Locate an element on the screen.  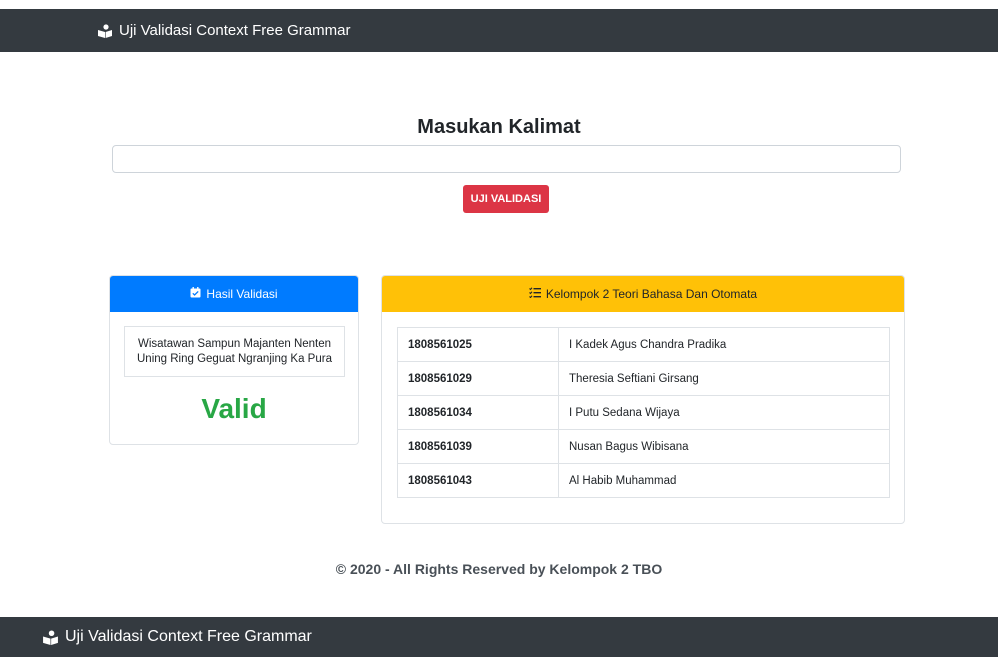
result-card-header: Hasil Validasi is located at coordinates (234, 294).